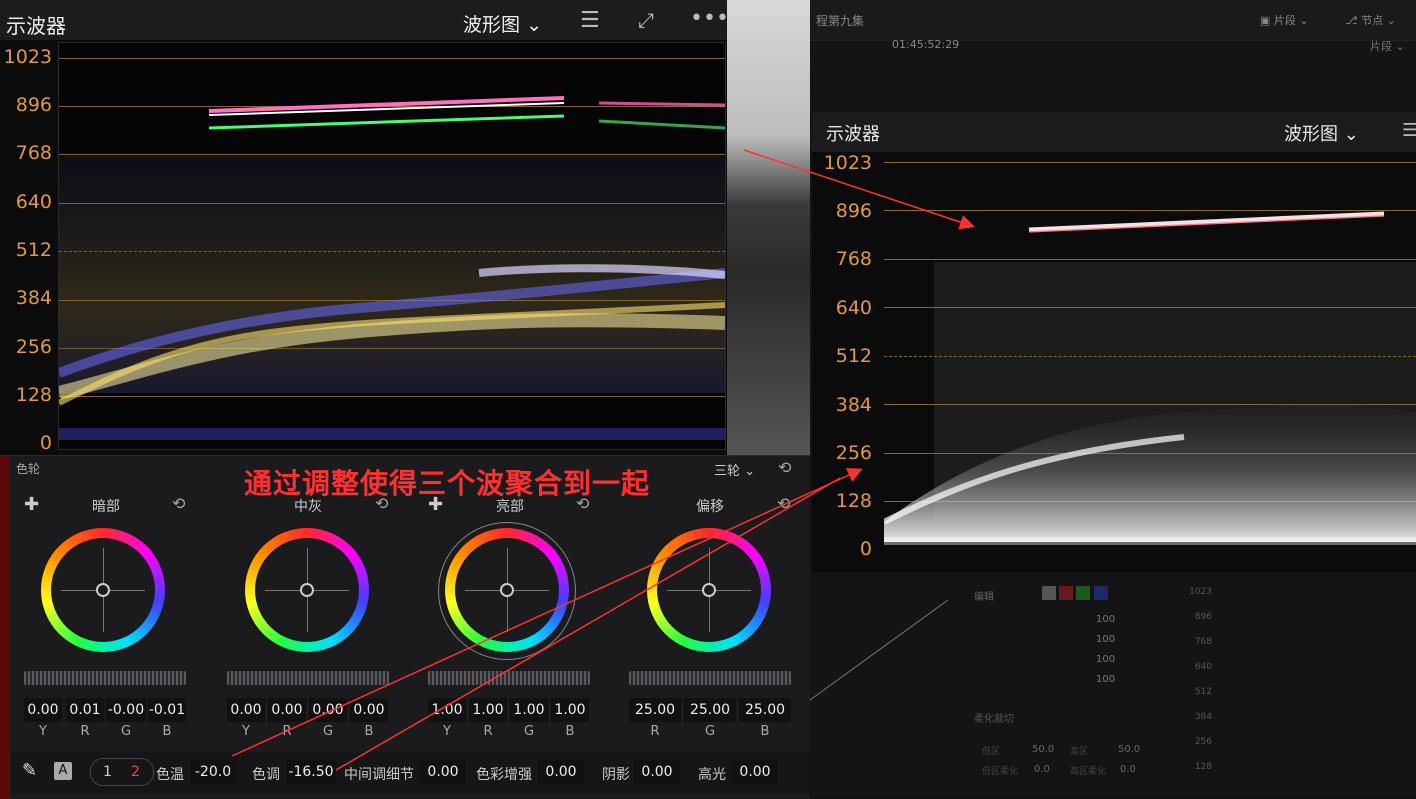 The width and height of the screenshot is (1416, 799). What do you see at coordinates (1351, 134) in the screenshot?
I see `chevron-down-icon: ⌄` at bounding box center [1351, 134].